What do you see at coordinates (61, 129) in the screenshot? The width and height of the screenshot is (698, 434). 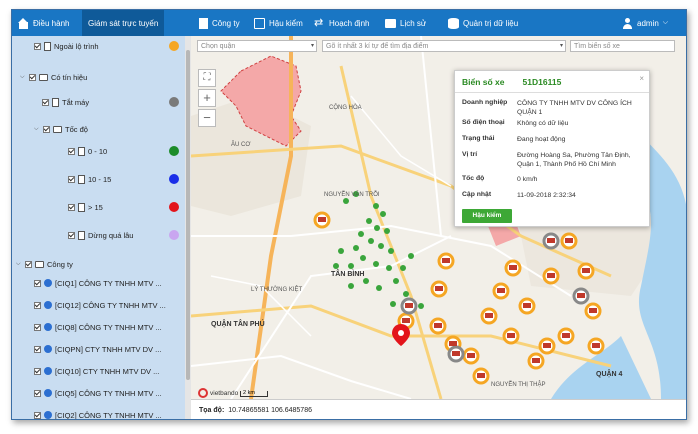 I see `tree-group-speed: ⌵ Tốc độ` at bounding box center [61, 129].